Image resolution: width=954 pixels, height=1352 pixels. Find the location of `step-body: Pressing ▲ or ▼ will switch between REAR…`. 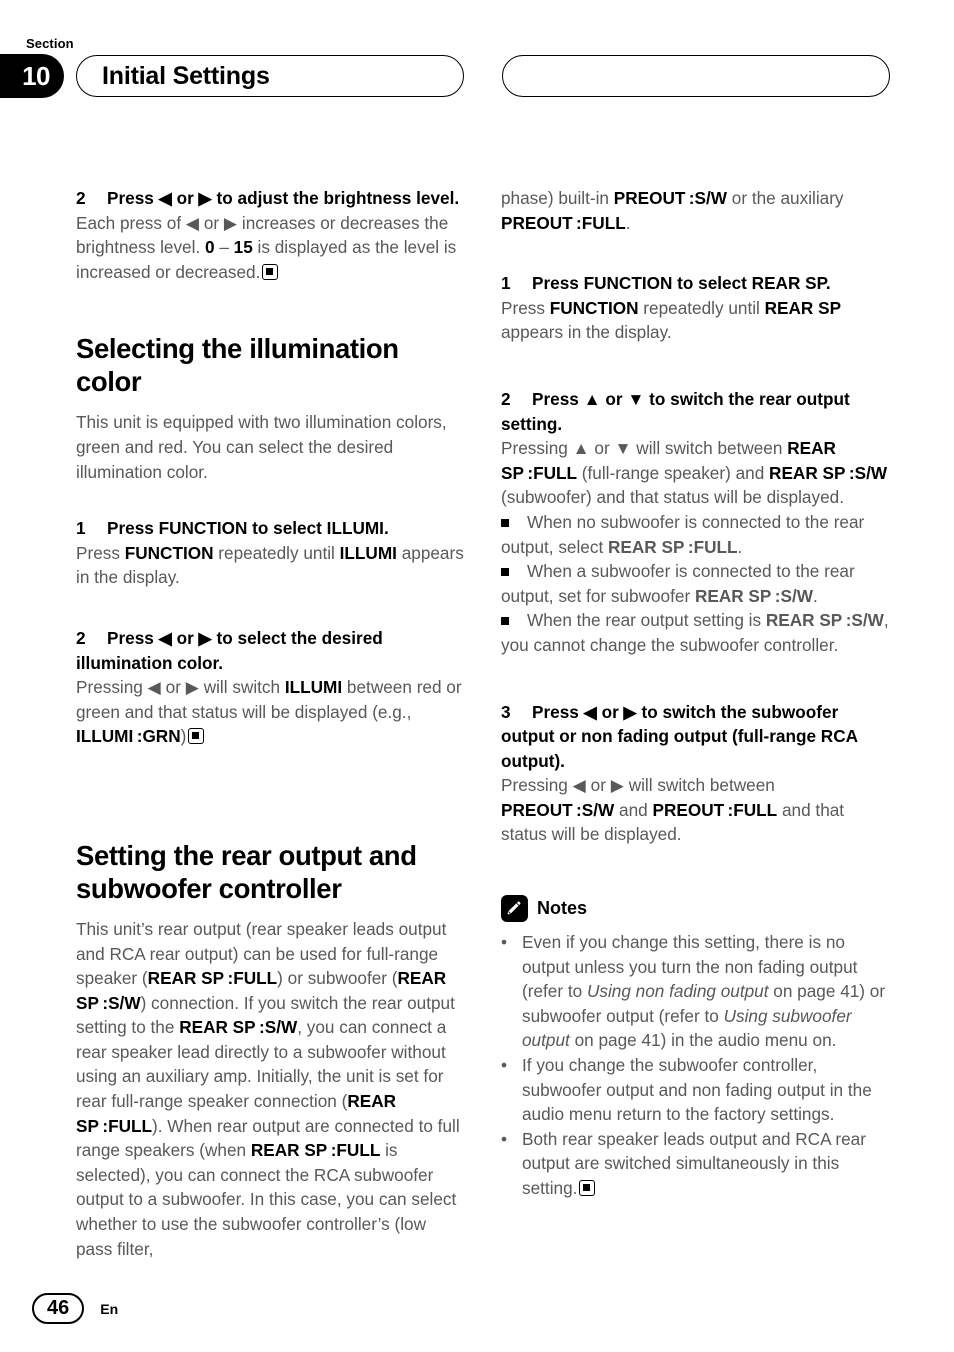

step-body: Pressing ▲ or ▼ will switch between REAR… is located at coordinates (694, 473).